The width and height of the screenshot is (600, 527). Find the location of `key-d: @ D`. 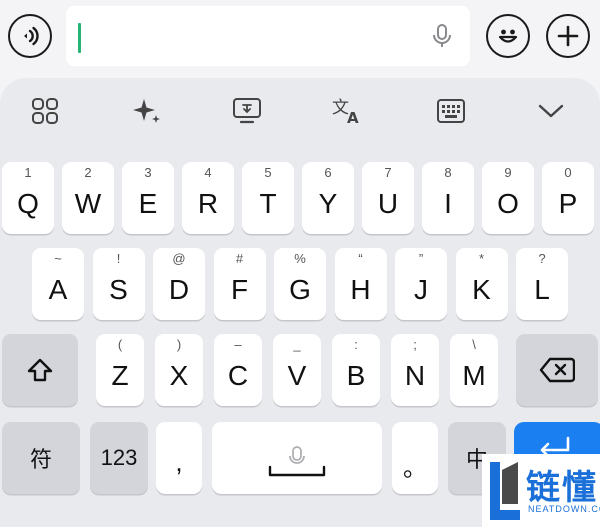

key-d: @ D is located at coordinates (179, 284).